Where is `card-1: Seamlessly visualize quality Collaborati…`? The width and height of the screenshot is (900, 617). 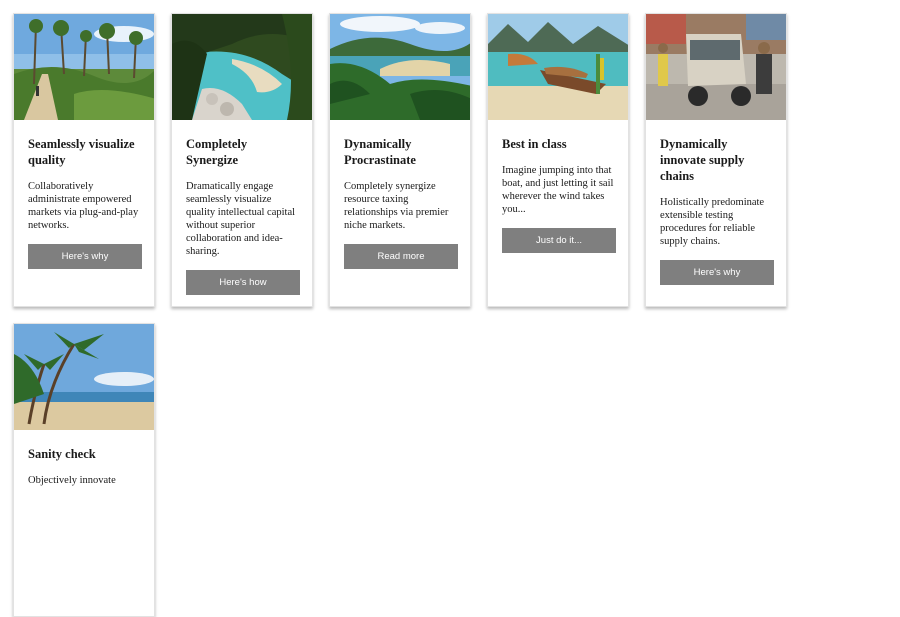
card-1: Seamlessly visualize quality Collaborati… is located at coordinates (84, 160).